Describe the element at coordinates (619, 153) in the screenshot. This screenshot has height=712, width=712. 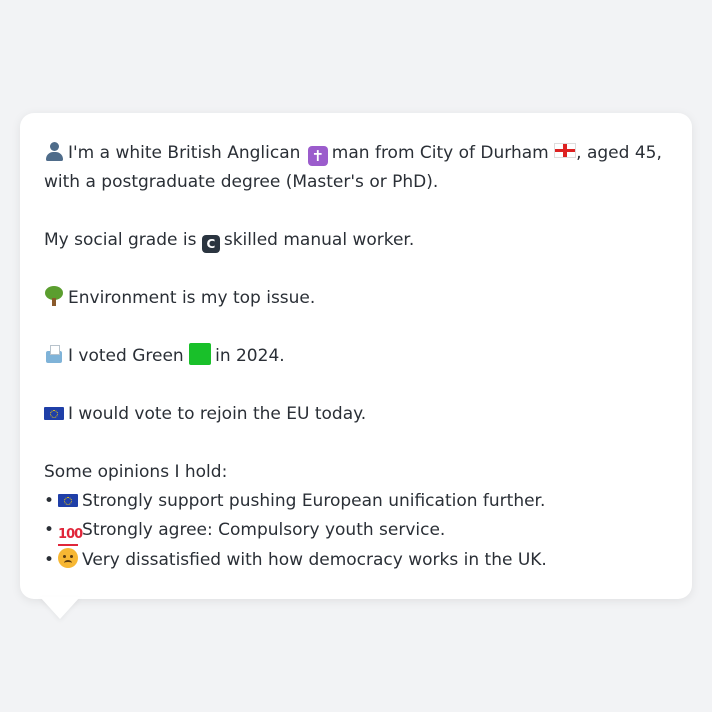
I see `intro-age-text: , aged 45,` at that location.